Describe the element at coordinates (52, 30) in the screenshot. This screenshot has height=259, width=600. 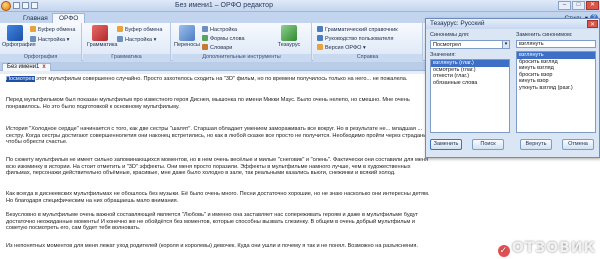
I see `orfo-clipboard-button: Буфер обмена` at that location.